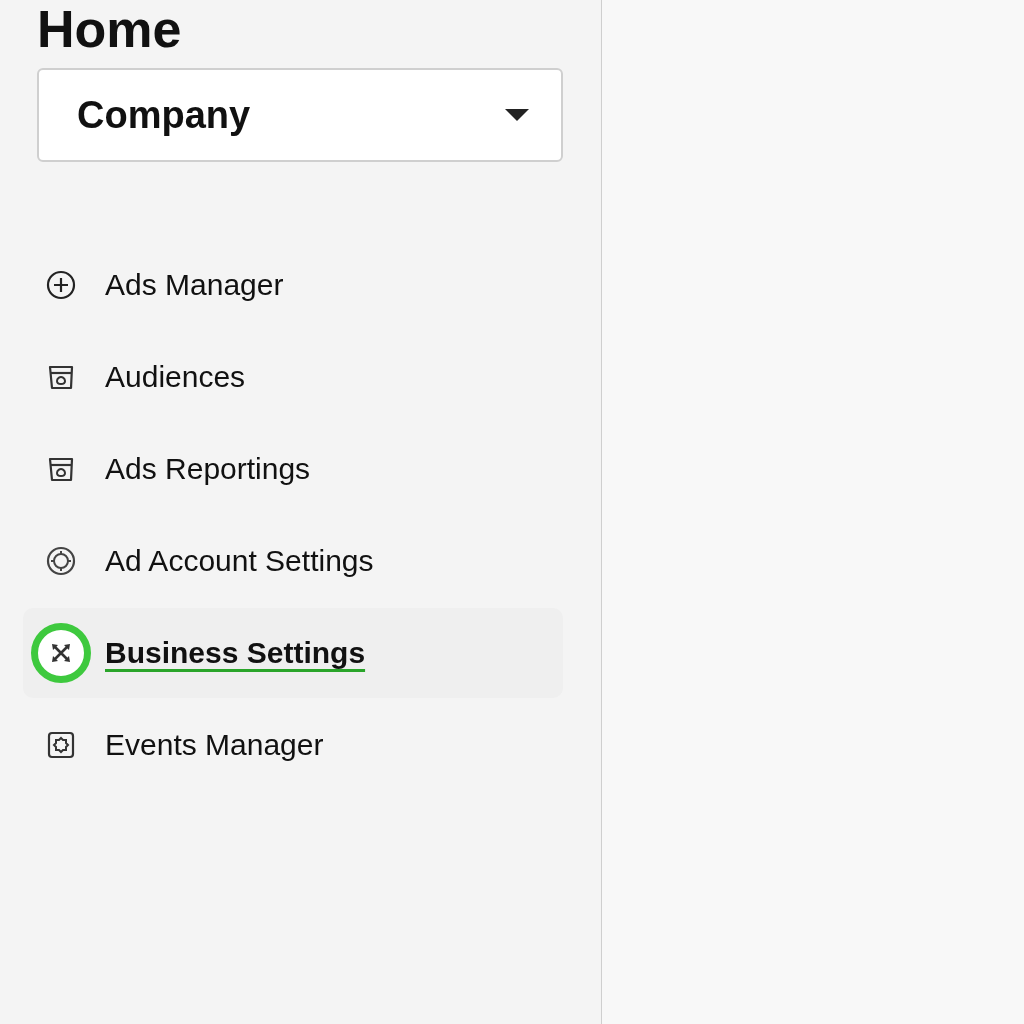 The width and height of the screenshot is (1024, 1024). Describe the element at coordinates (110, 29) in the screenshot. I see `page-title: Home` at that location.